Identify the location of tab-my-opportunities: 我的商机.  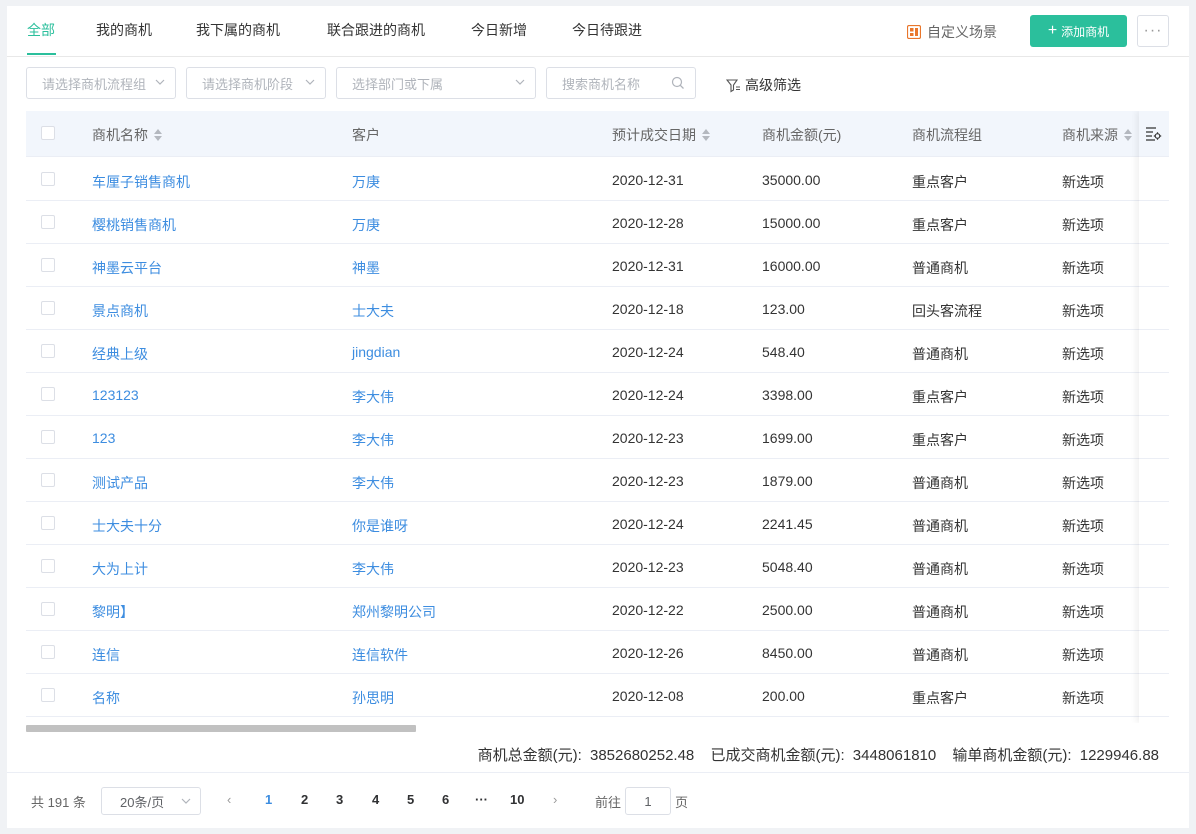
(124, 30).